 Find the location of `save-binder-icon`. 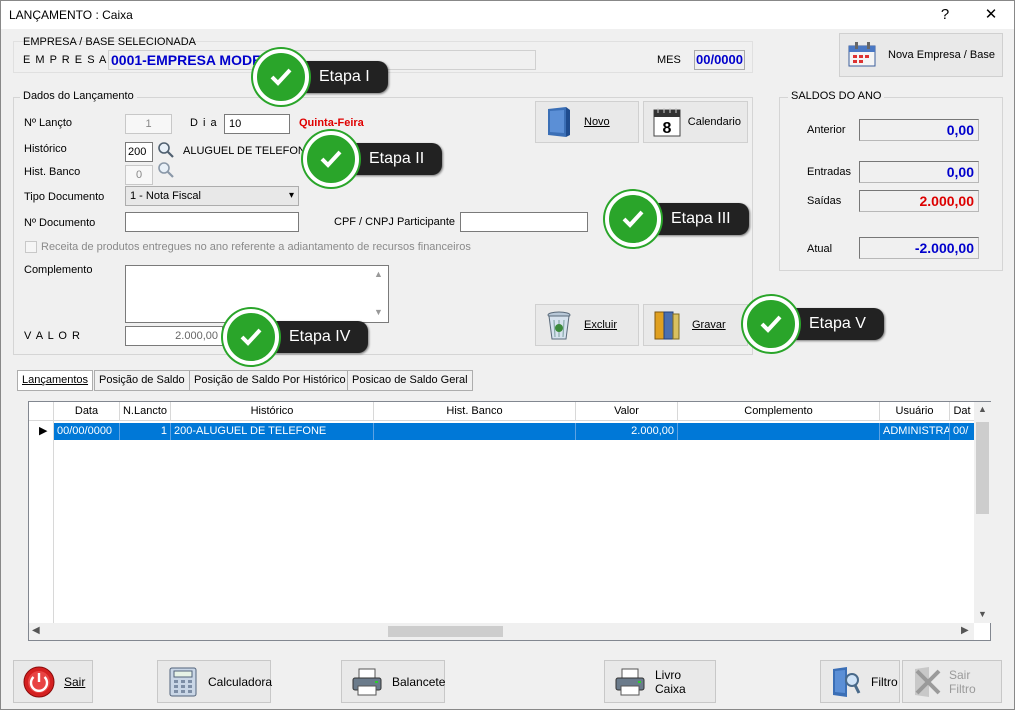

save-binder-icon is located at coordinates (667, 325).